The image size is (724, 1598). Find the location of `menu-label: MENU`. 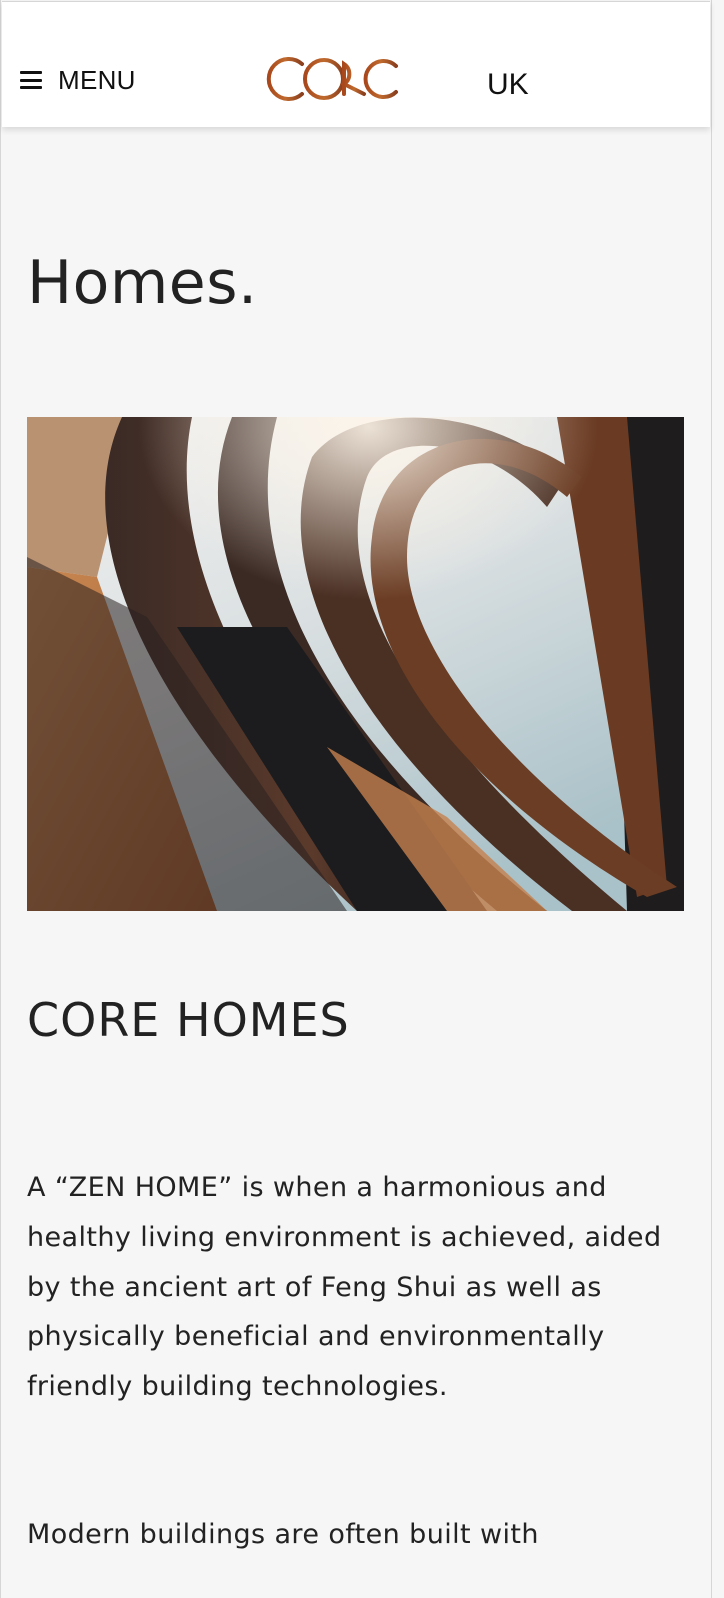

menu-label: MENU is located at coordinates (97, 80).